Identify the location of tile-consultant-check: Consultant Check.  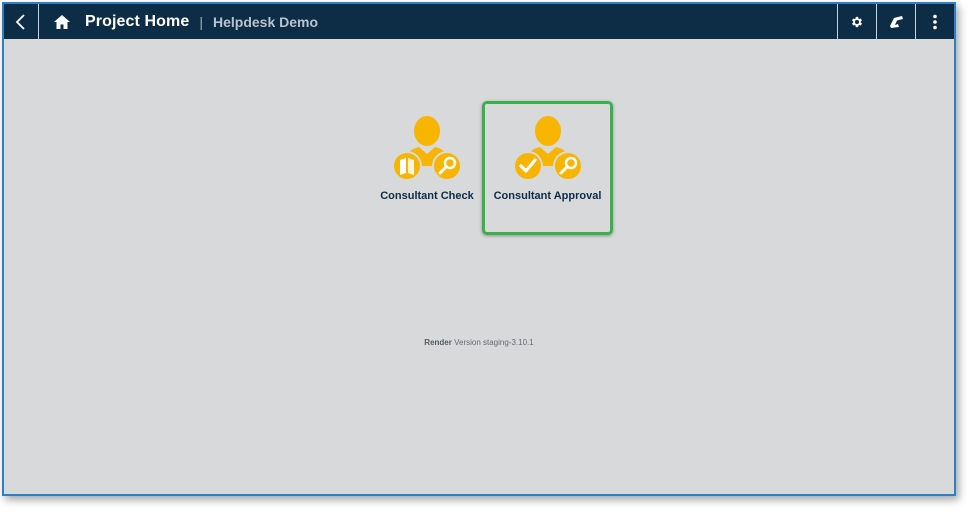
(427, 166).